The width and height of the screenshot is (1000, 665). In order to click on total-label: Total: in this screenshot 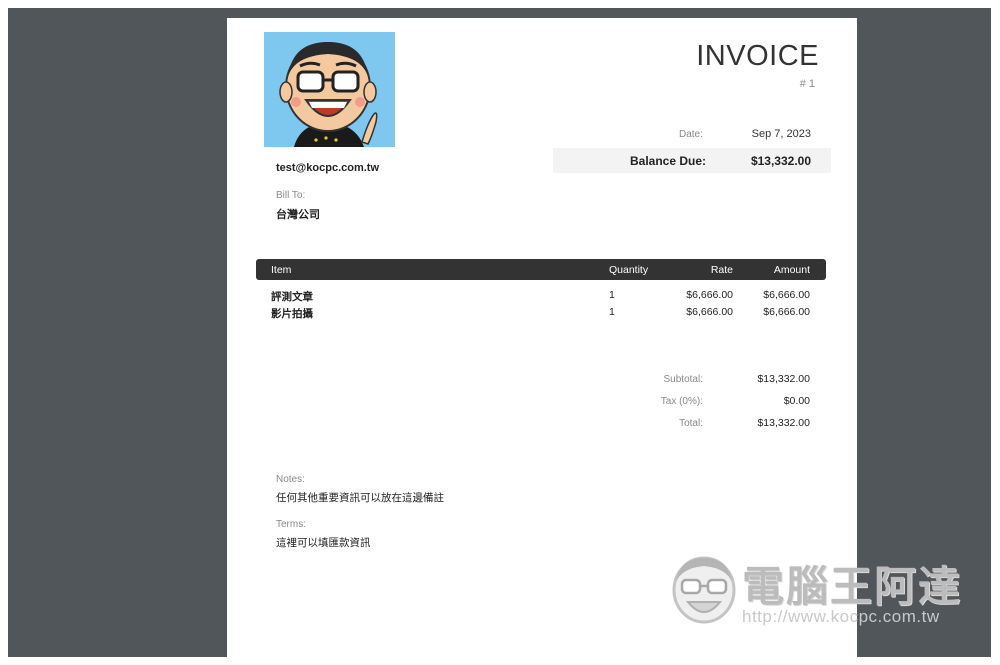, I will do `click(691, 423)`.